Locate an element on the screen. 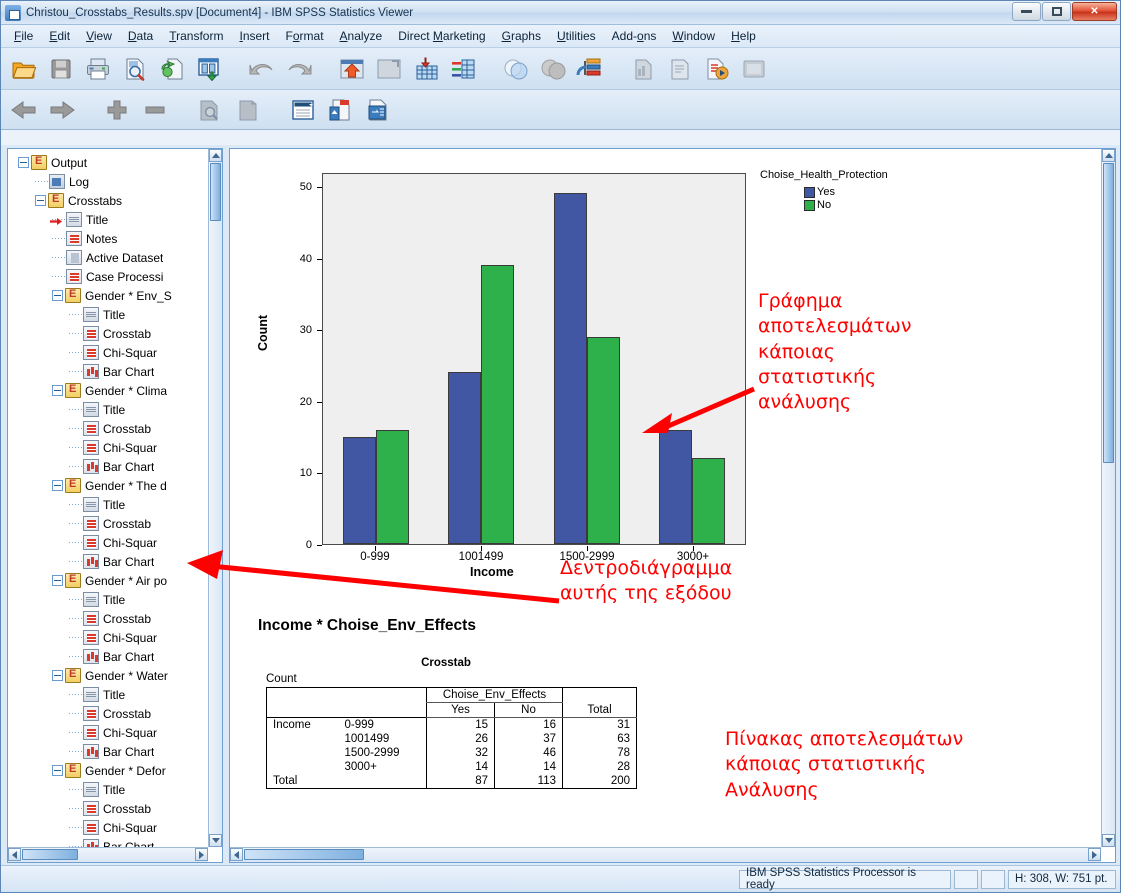  outline-vertical-scrollbar is located at coordinates (215, 498).